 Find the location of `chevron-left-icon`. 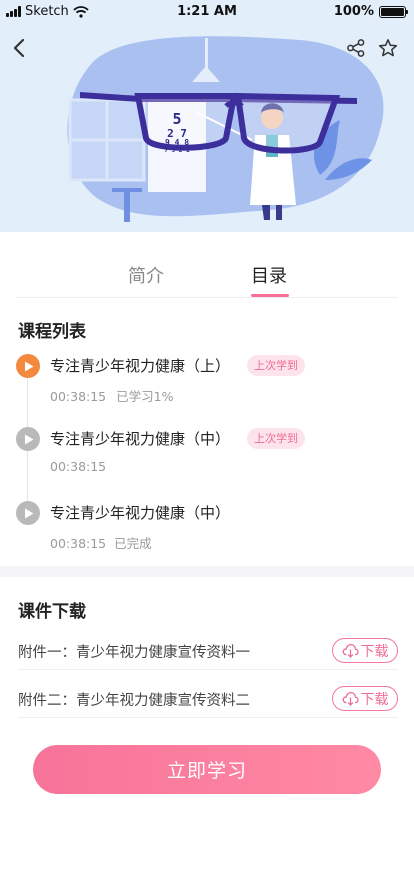

chevron-left-icon is located at coordinates (19, 48).